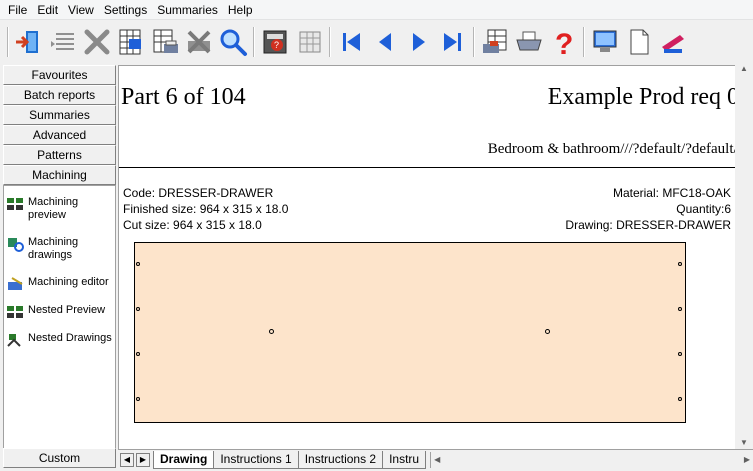 Image resolution: width=753 pixels, height=471 pixels. I want to click on search-icon, so click(233, 42).